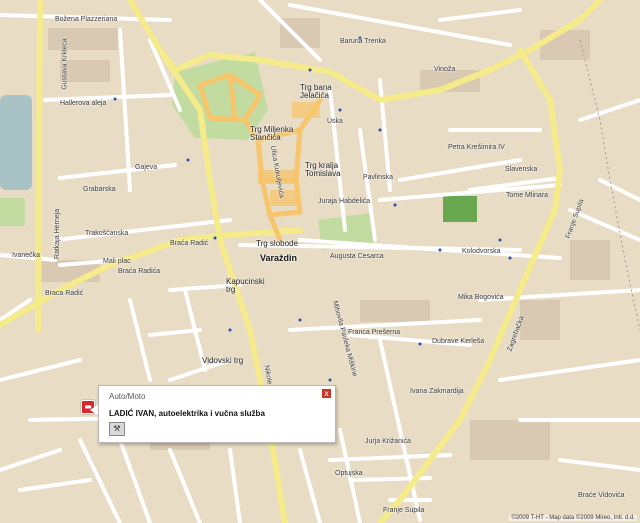 This screenshot has width=640, height=523. I want to click on street-label-juraja-habdelica: Juraja Habdelića, so click(344, 201).